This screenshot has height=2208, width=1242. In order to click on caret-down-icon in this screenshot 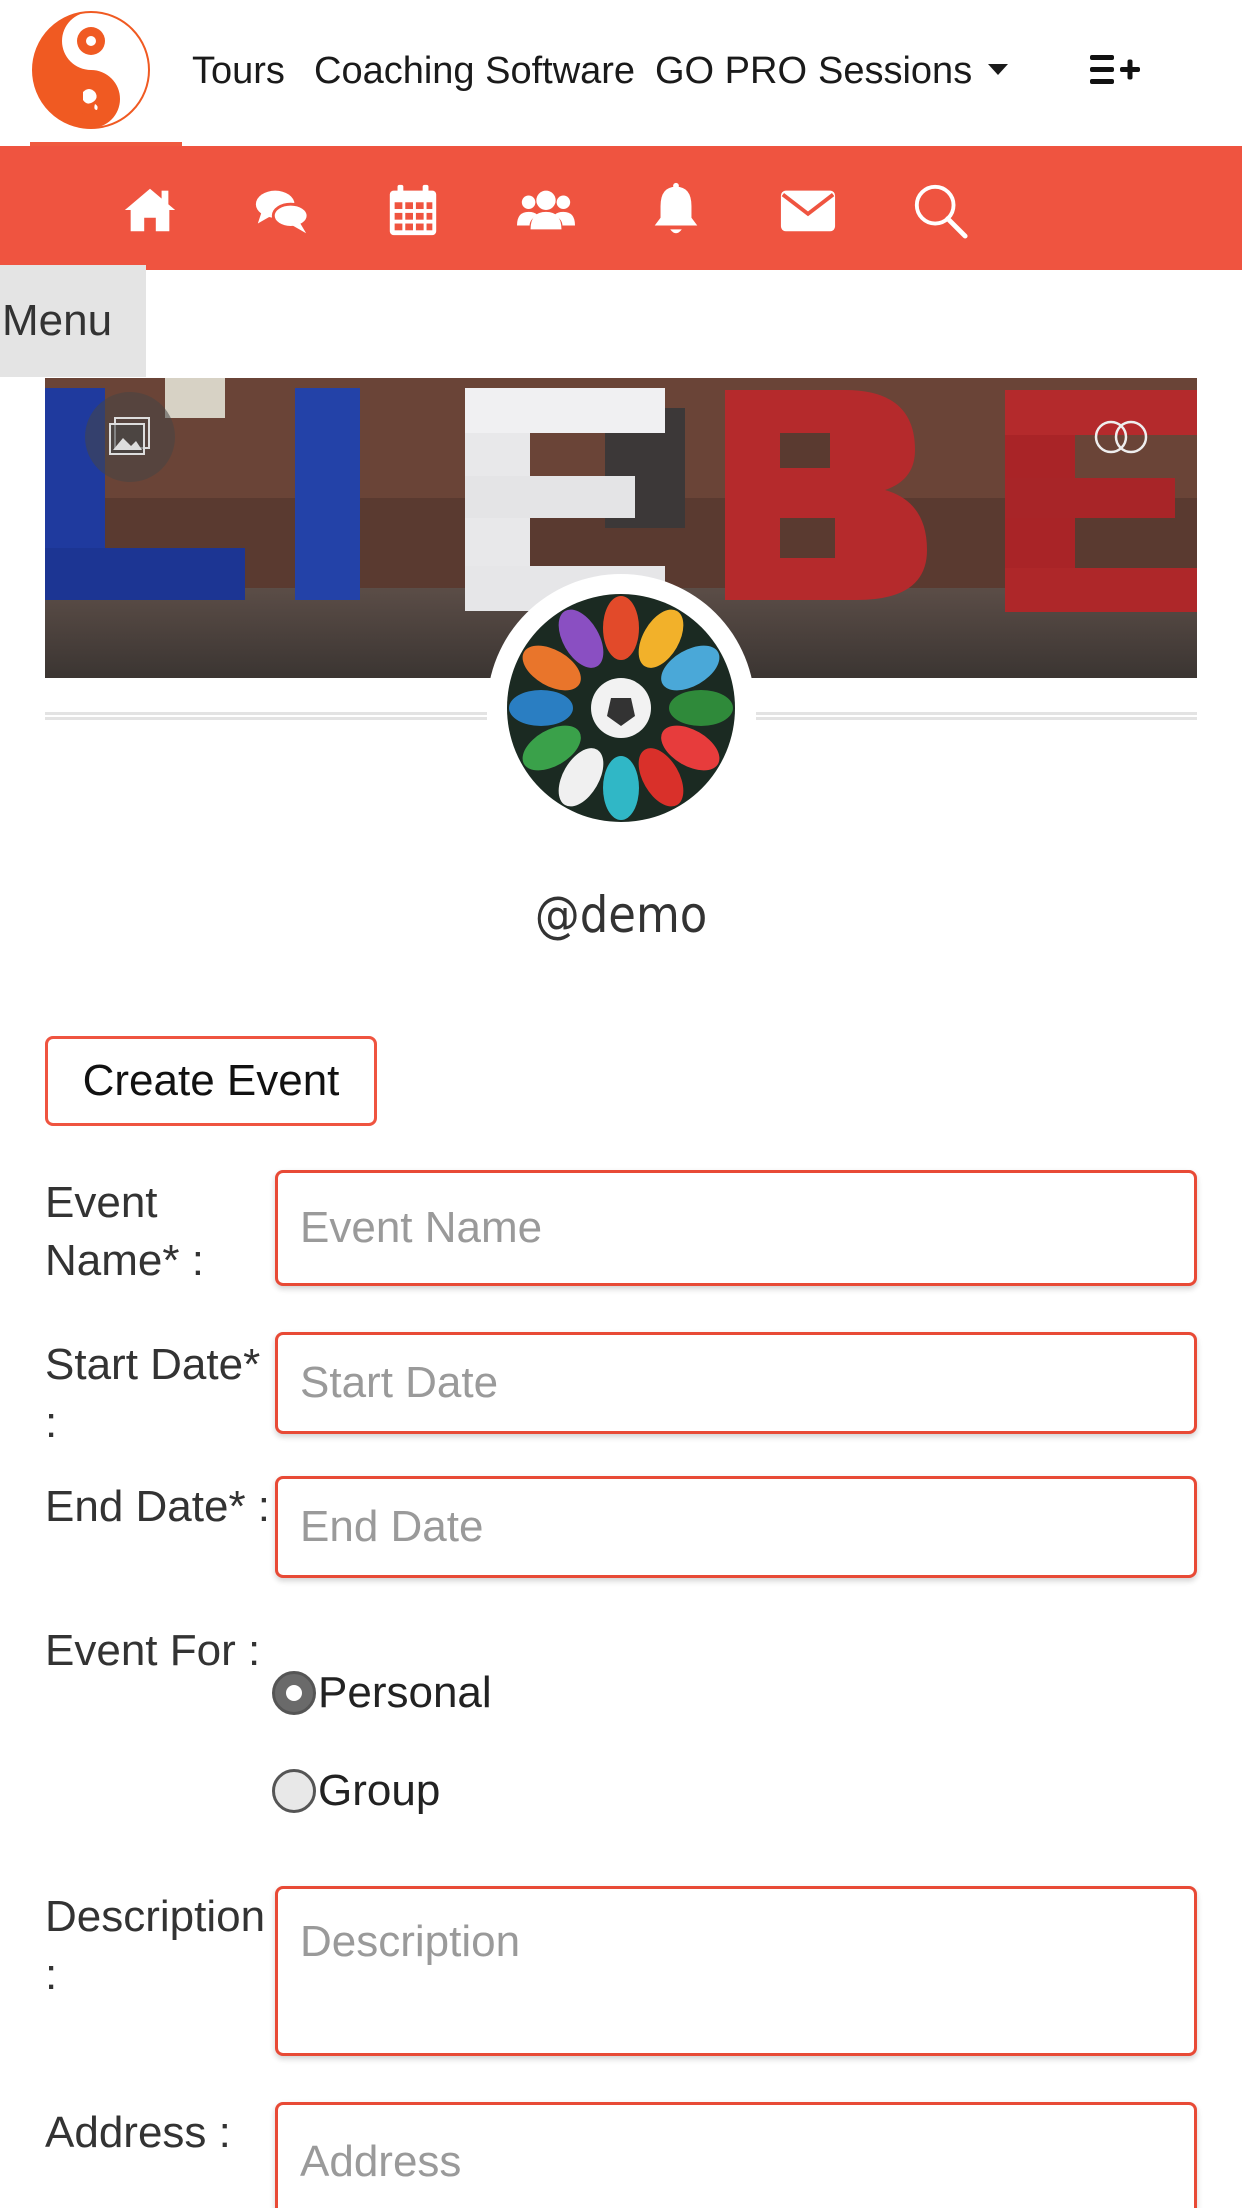, I will do `click(998, 70)`.